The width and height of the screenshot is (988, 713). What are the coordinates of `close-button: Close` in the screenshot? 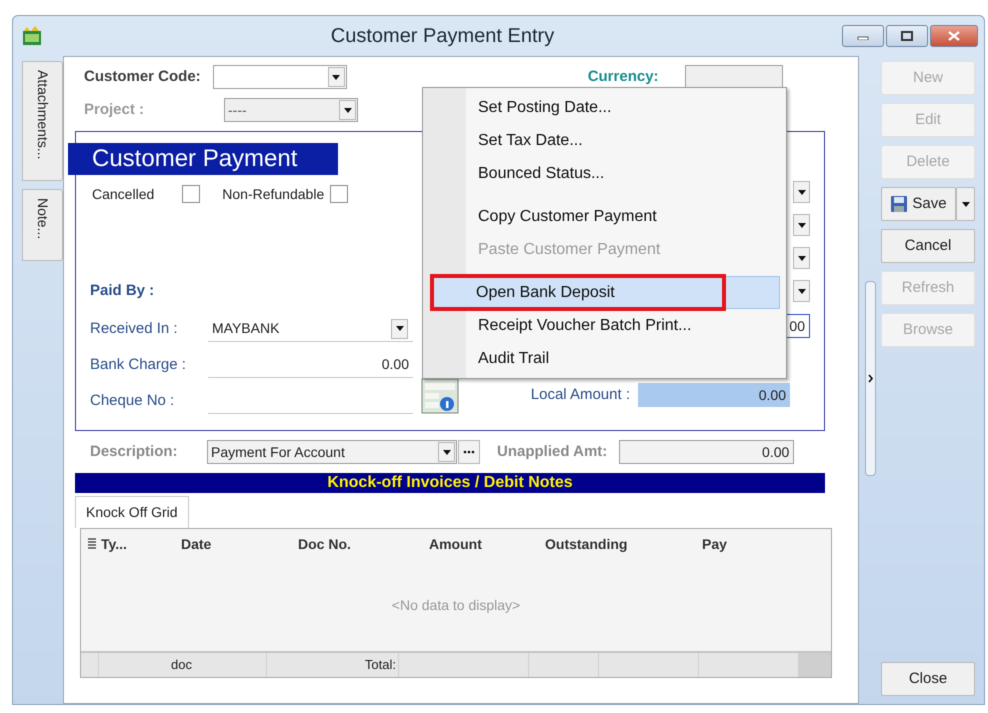 It's located at (928, 679).